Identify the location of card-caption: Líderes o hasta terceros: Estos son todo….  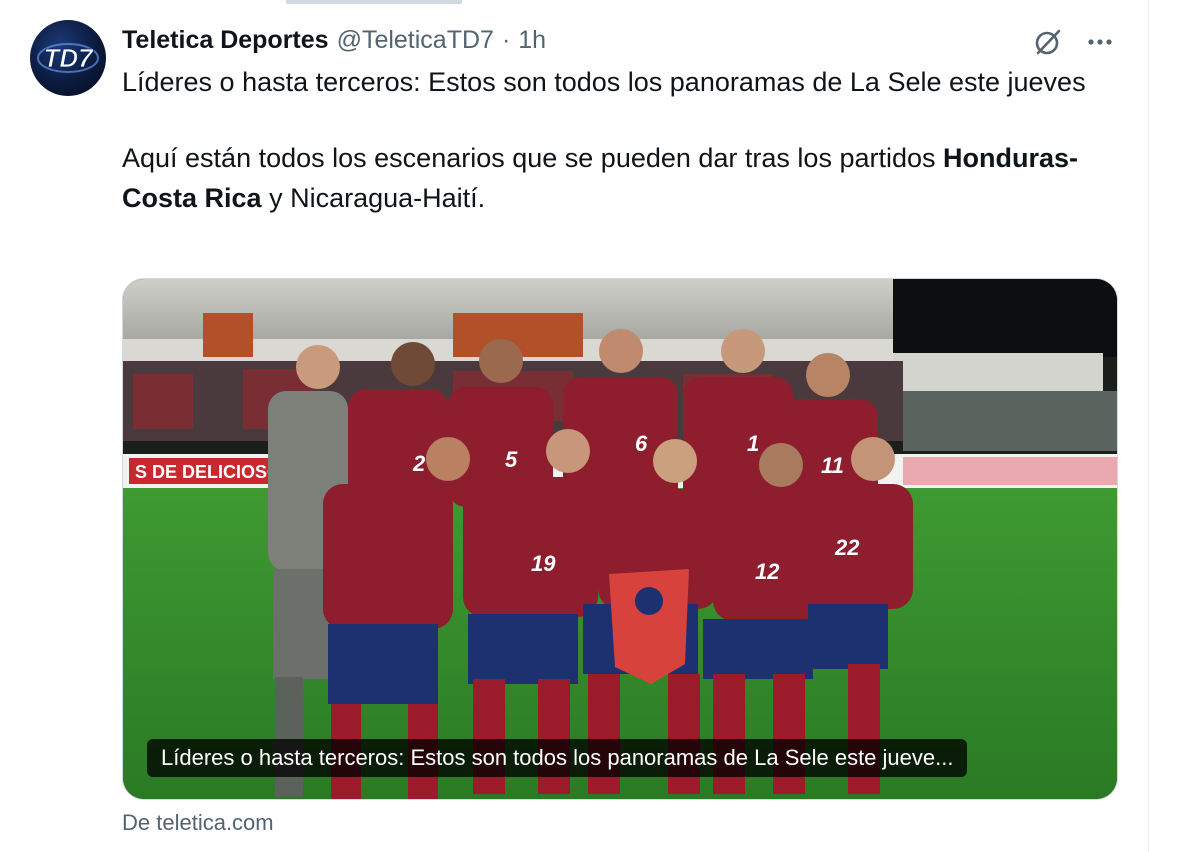
(557, 758).